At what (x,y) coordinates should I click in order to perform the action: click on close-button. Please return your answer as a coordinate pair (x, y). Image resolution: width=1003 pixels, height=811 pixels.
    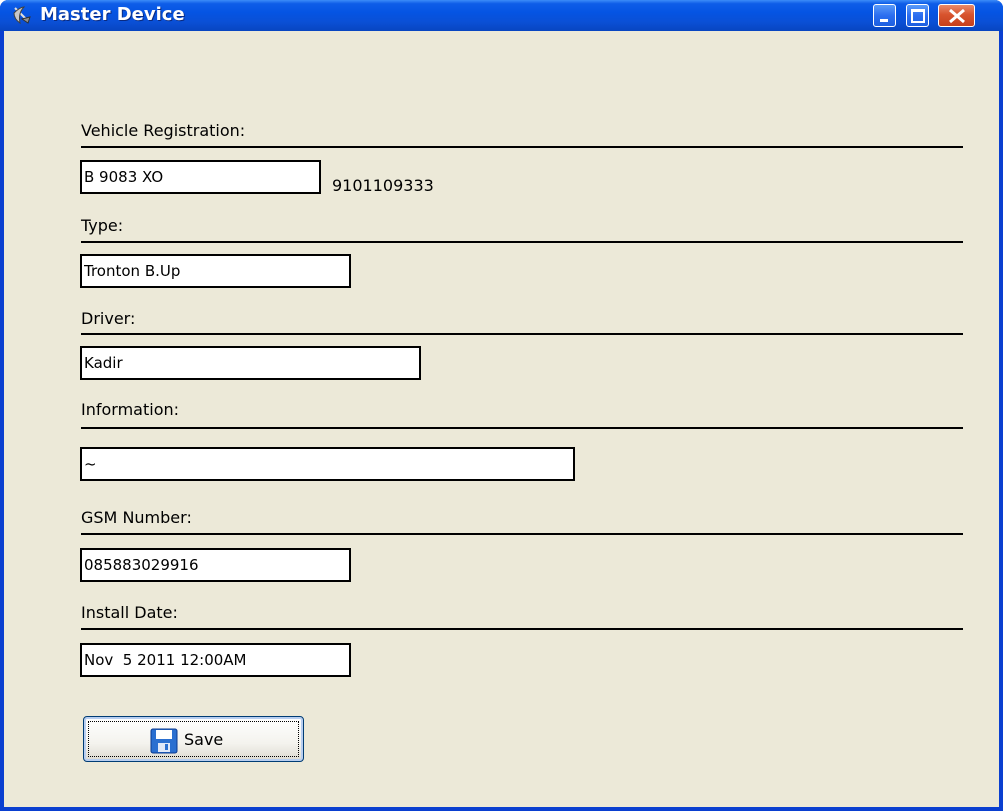
    Looking at the image, I should click on (956, 15).